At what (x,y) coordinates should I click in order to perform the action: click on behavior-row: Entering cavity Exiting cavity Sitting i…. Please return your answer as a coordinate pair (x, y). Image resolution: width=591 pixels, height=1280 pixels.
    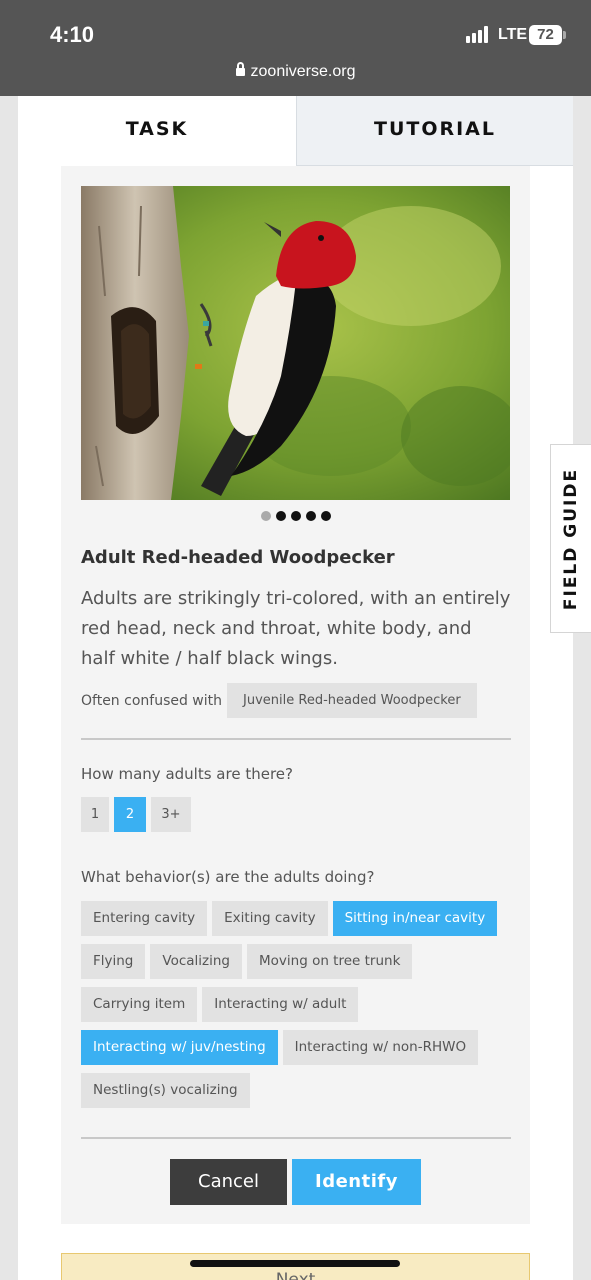
    Looking at the image, I should click on (289, 918).